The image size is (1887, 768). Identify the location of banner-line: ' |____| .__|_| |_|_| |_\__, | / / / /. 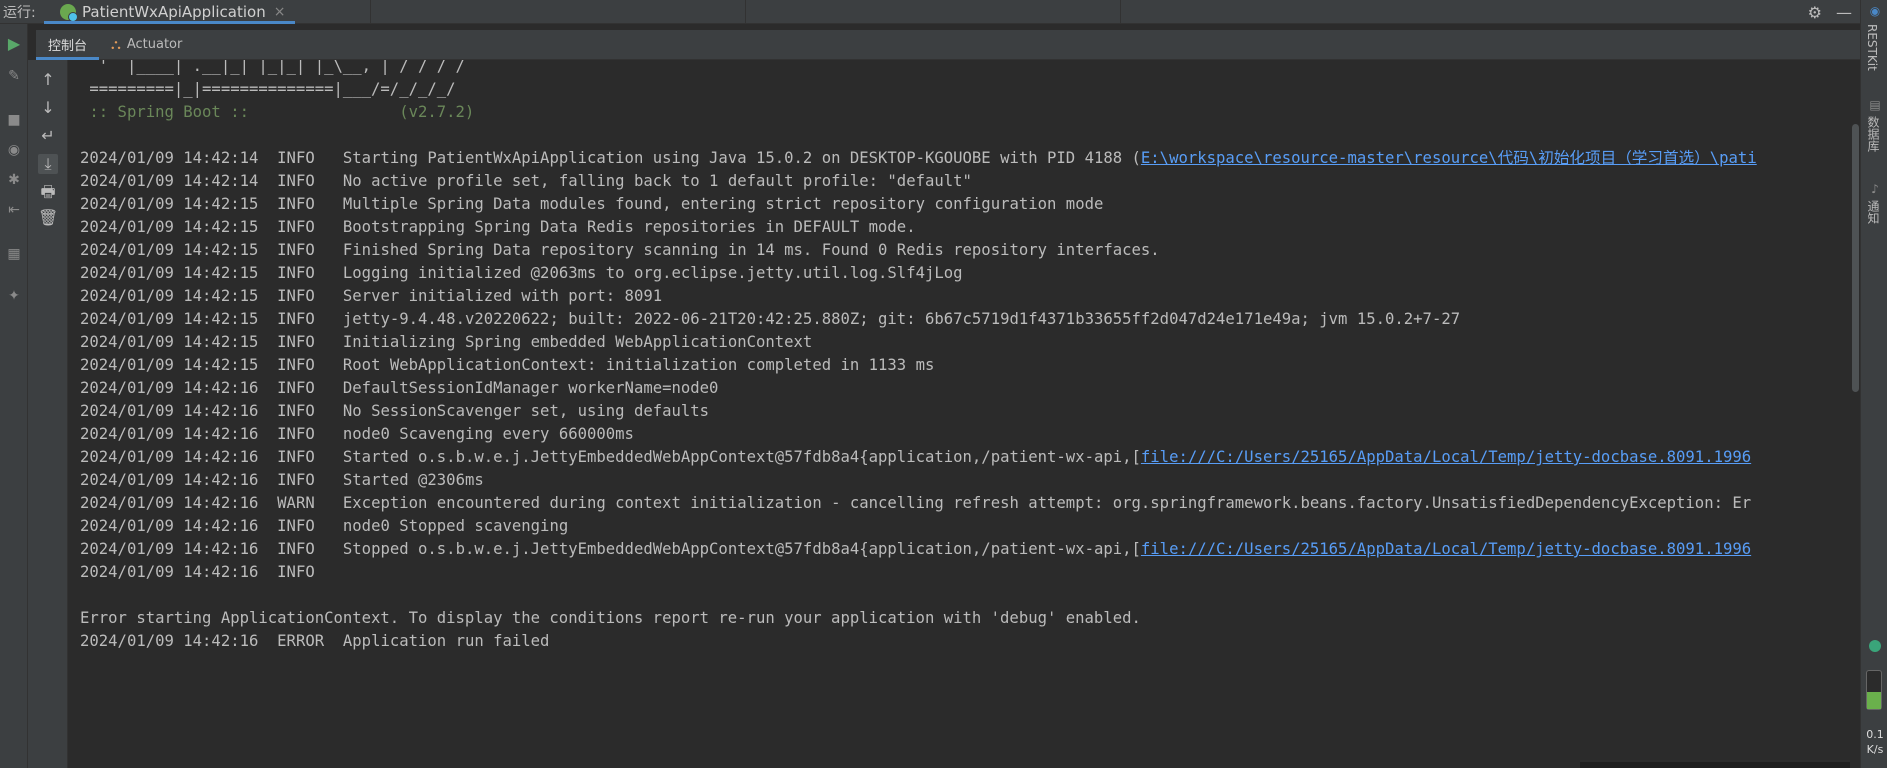
(272, 67).